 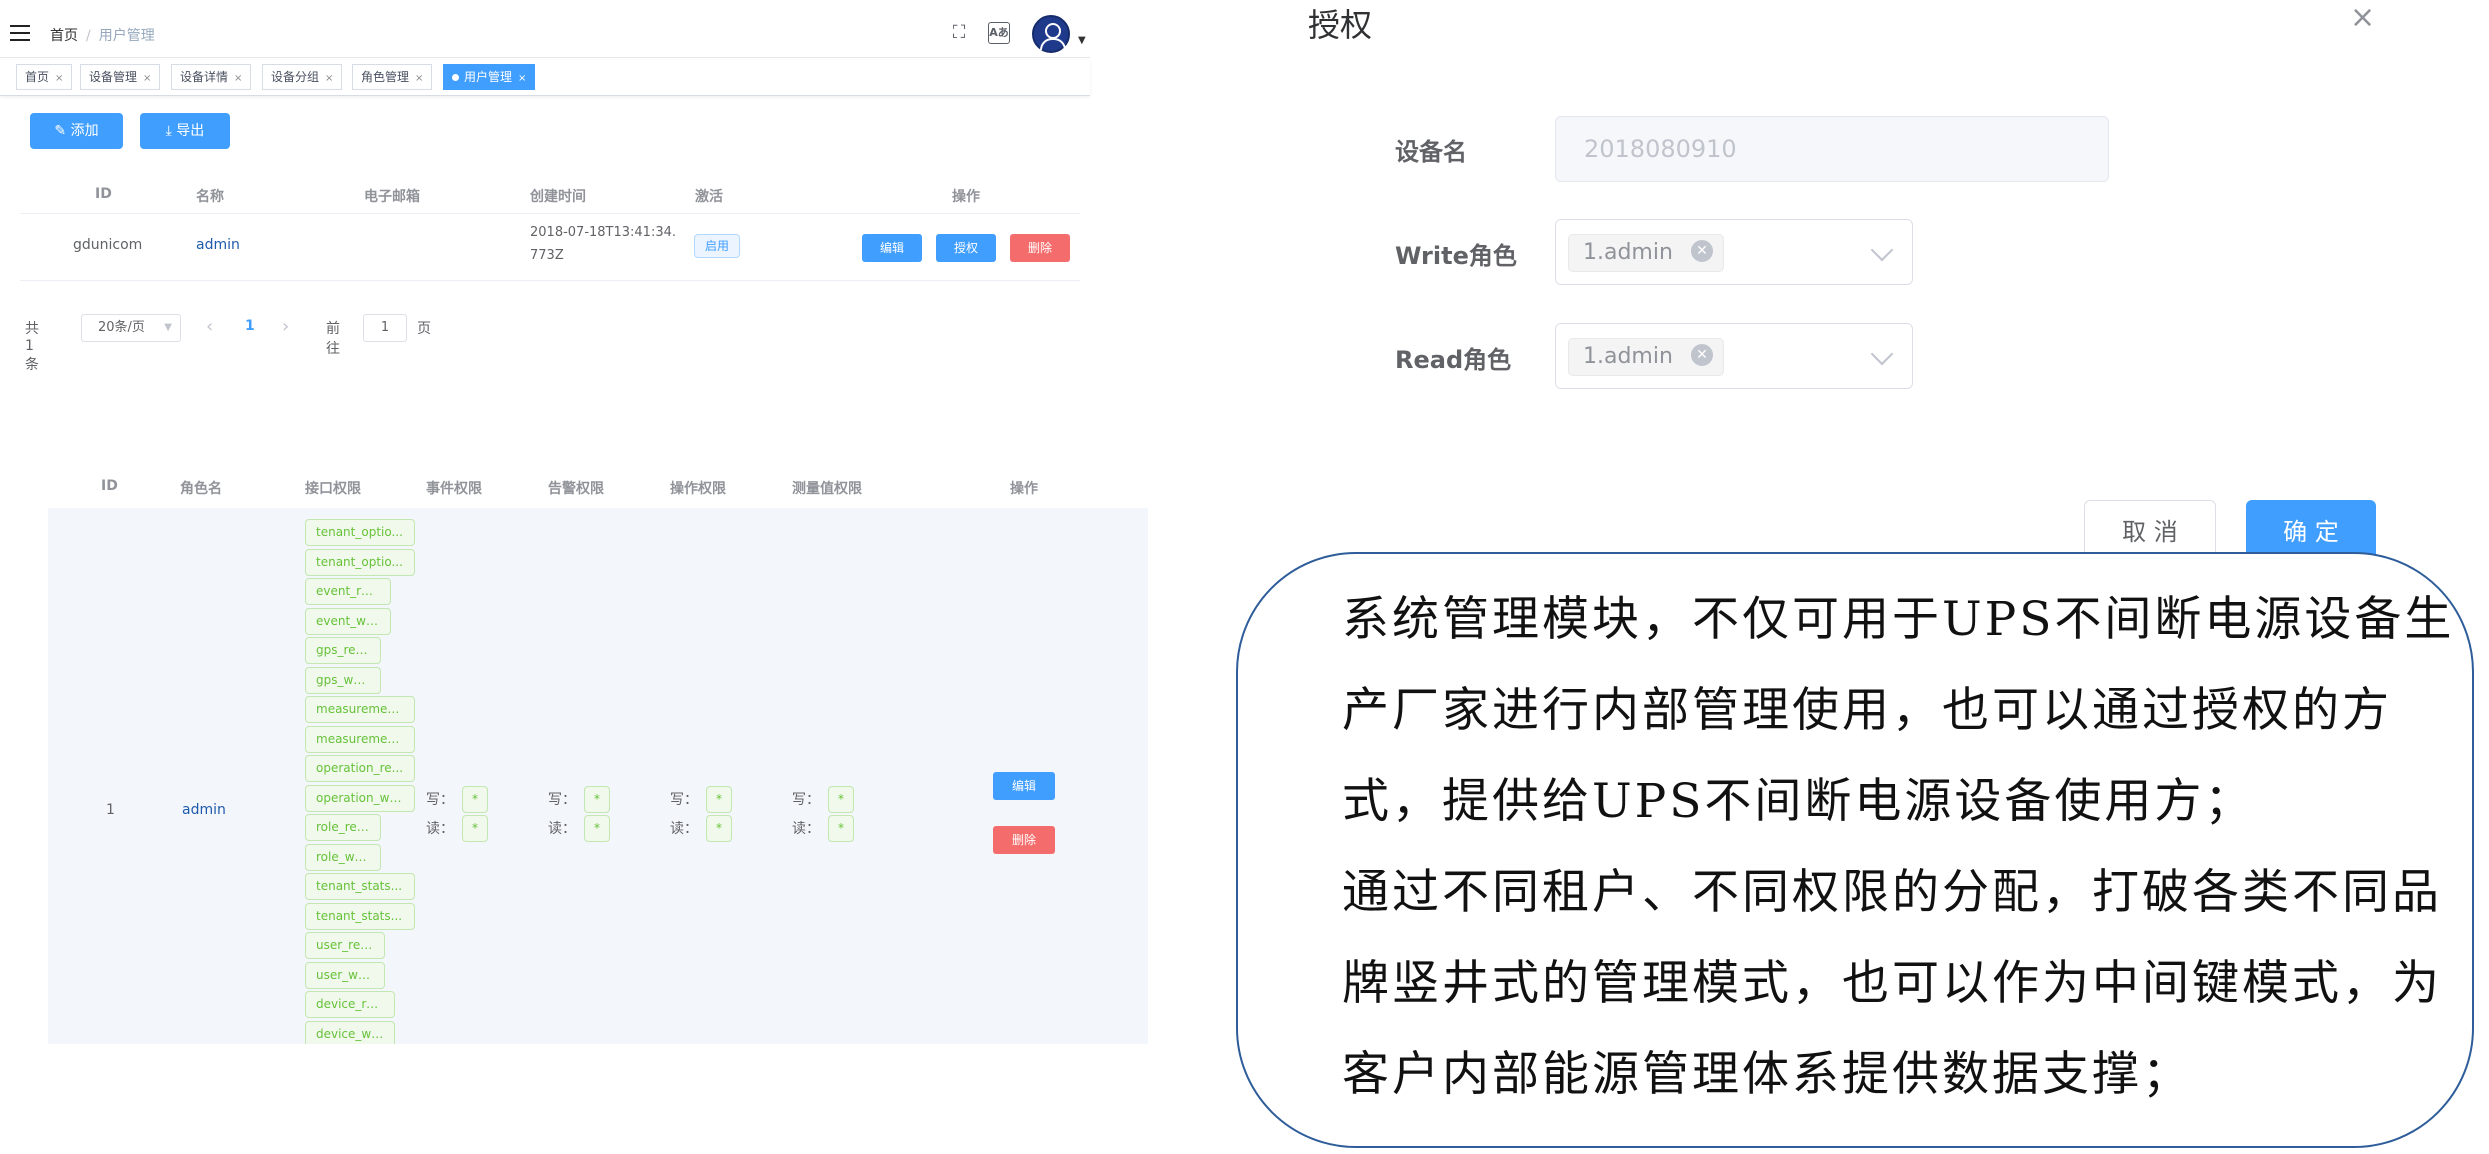 I want to click on role-name-link: admin, so click(x=204, y=810).